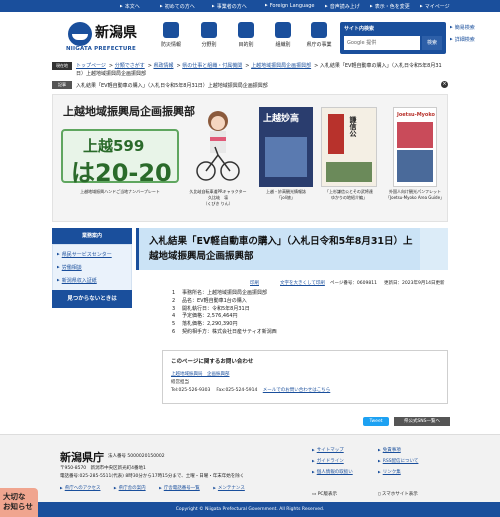 This screenshot has height=517, width=500. Describe the element at coordinates (332, 472) in the screenshot. I see `privacy-link: 個人情報の取扱い` at that location.